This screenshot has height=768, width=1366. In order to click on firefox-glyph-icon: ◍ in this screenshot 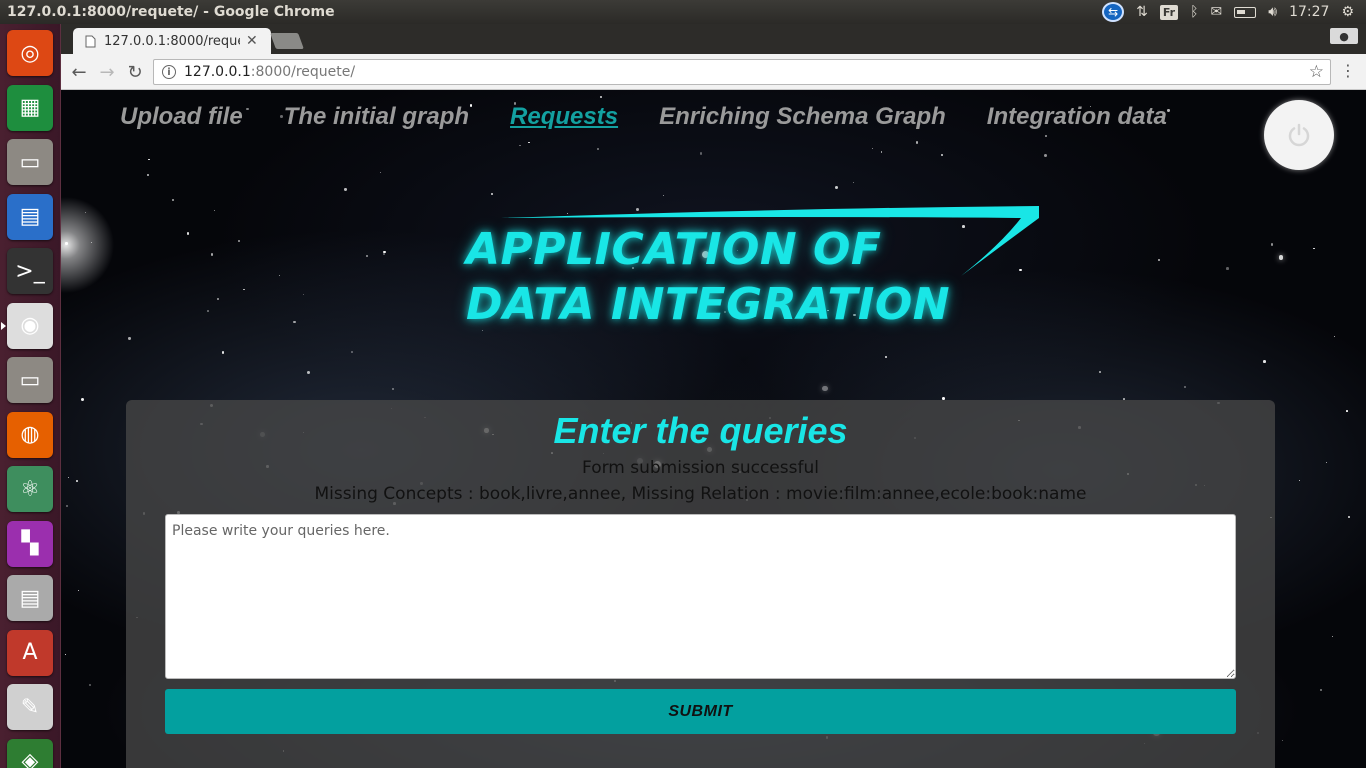, I will do `click(30, 434)`.